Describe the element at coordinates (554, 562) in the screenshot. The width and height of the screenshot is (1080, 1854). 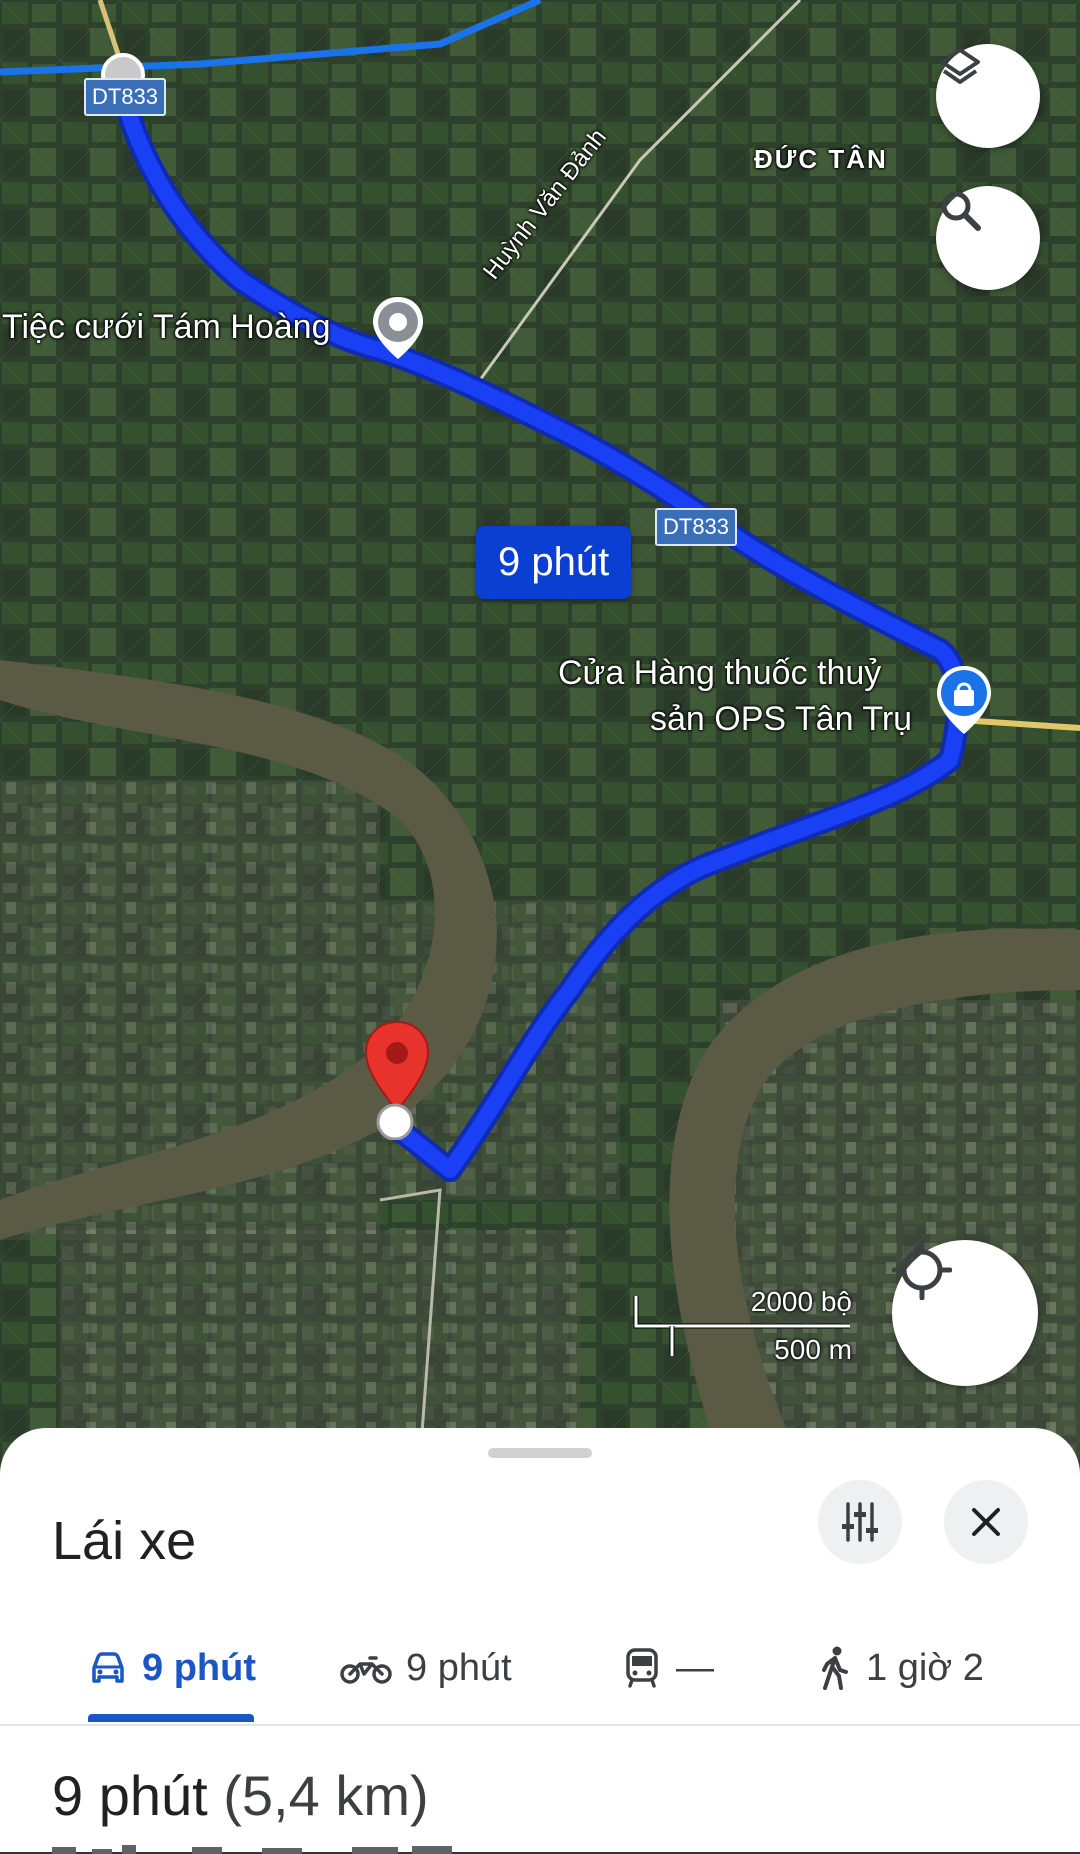
I see `route-time-badge: 9 phút` at that location.